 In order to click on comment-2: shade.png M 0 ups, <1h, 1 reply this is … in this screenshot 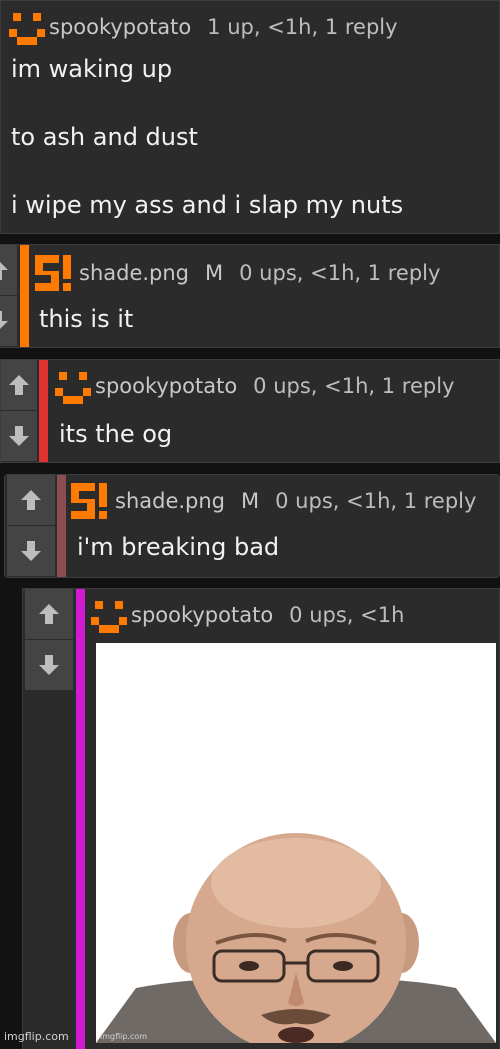, I will do `click(250, 296)`.